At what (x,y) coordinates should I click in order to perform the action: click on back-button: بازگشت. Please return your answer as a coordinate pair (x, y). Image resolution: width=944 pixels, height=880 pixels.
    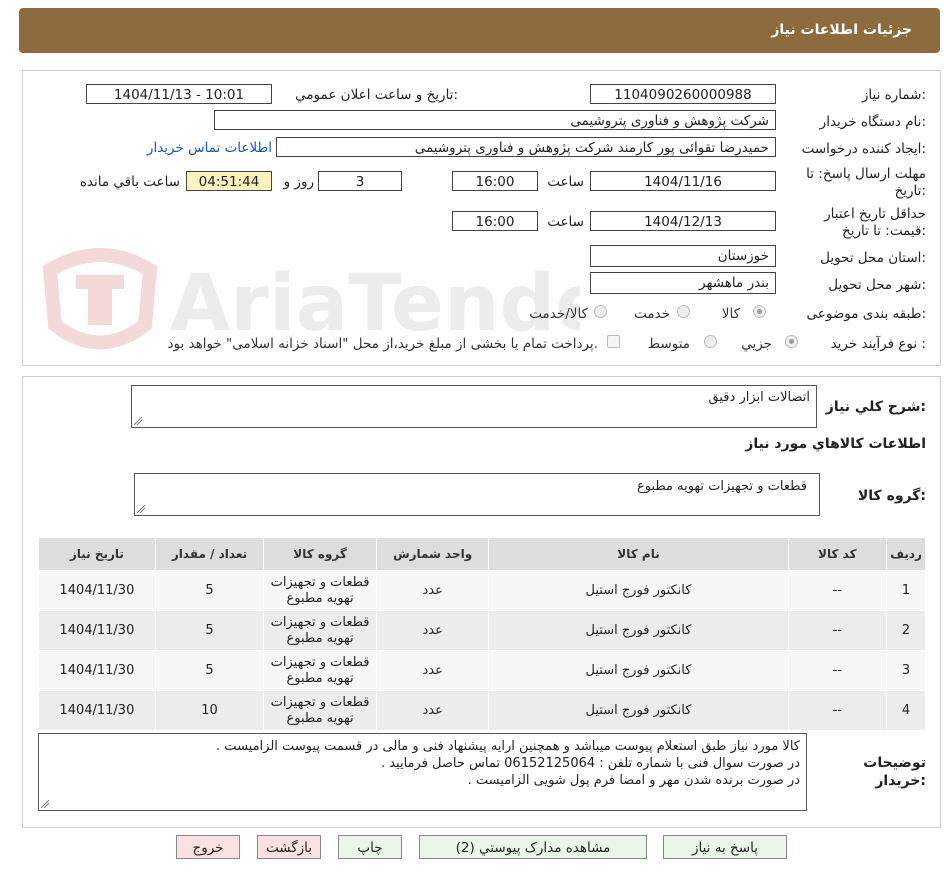
    Looking at the image, I should click on (289, 847).